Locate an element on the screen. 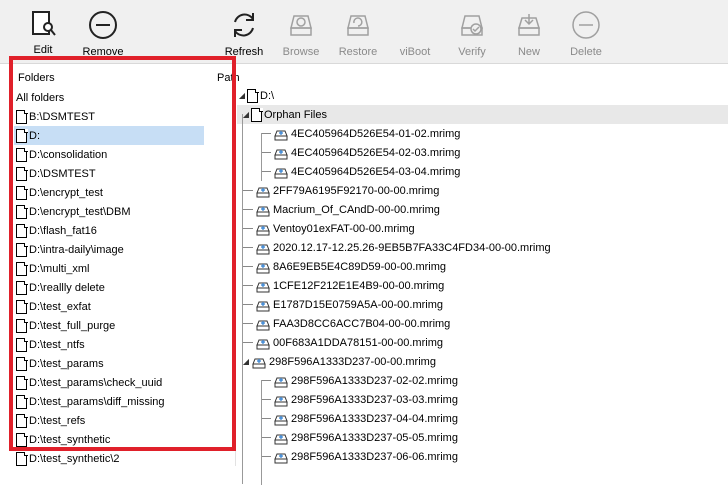 The image size is (728, 485). restore-button: Restore is located at coordinates (358, 34).